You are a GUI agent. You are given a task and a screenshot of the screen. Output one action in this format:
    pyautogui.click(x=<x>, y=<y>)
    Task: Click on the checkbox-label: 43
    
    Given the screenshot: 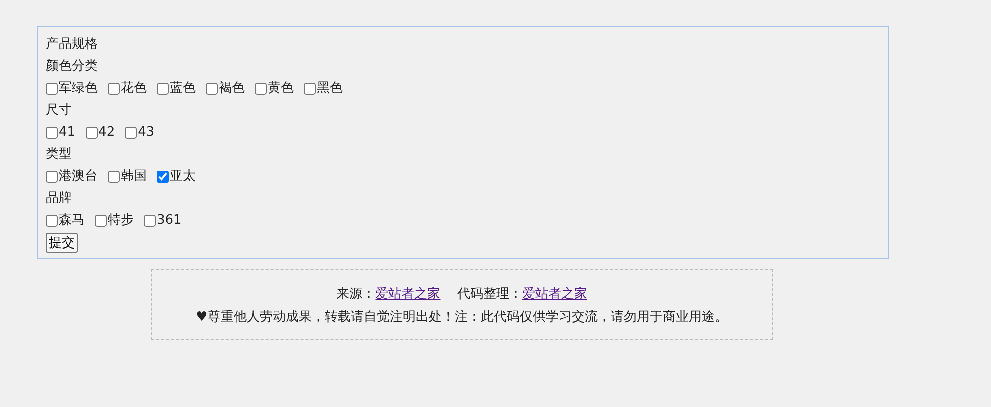 What is the action you would take?
    pyautogui.click(x=146, y=133)
    